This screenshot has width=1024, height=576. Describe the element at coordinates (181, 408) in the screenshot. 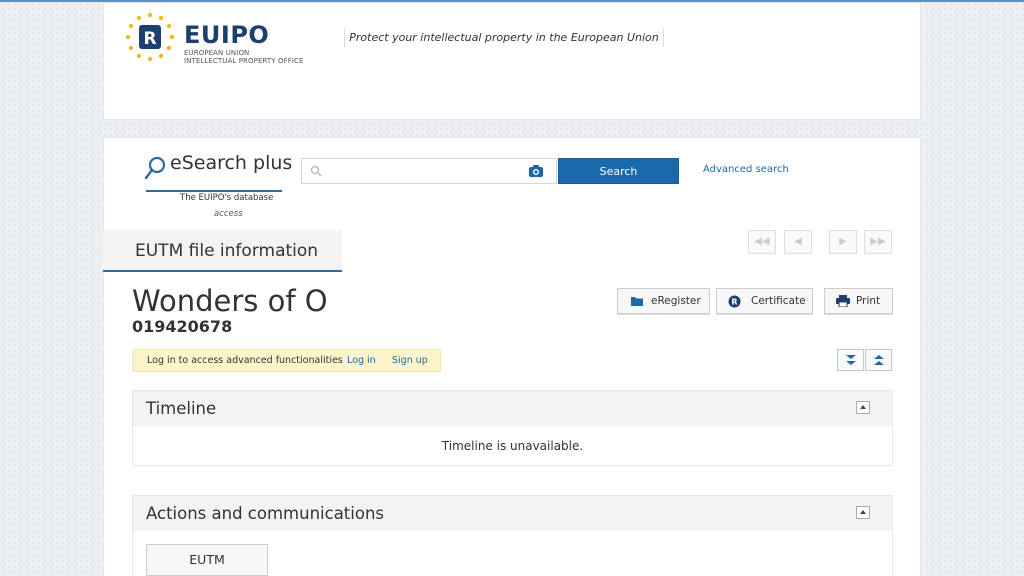

I see `timeline-title: Timeline` at that location.